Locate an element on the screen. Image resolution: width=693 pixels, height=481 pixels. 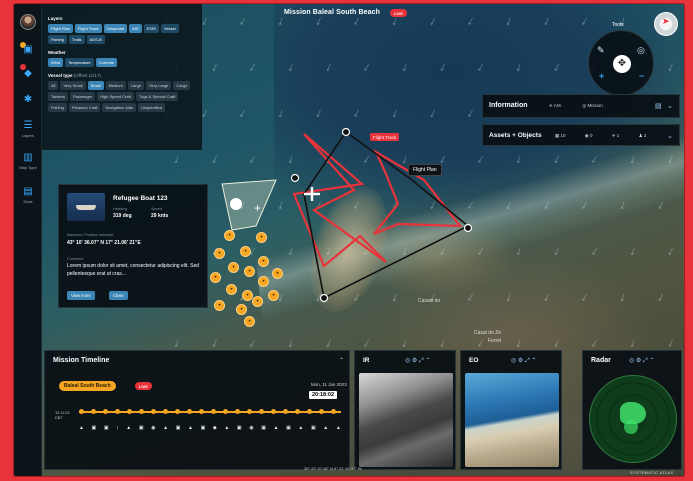
document-icon: ▤ is located at coordinates (658, 106).